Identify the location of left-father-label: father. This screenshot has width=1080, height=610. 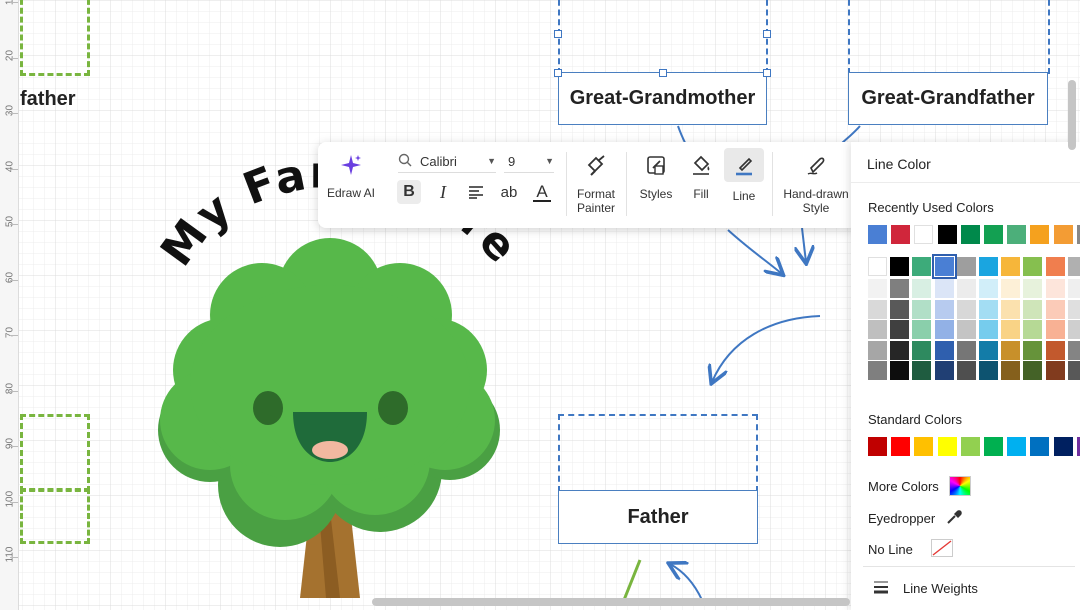
(48, 99).